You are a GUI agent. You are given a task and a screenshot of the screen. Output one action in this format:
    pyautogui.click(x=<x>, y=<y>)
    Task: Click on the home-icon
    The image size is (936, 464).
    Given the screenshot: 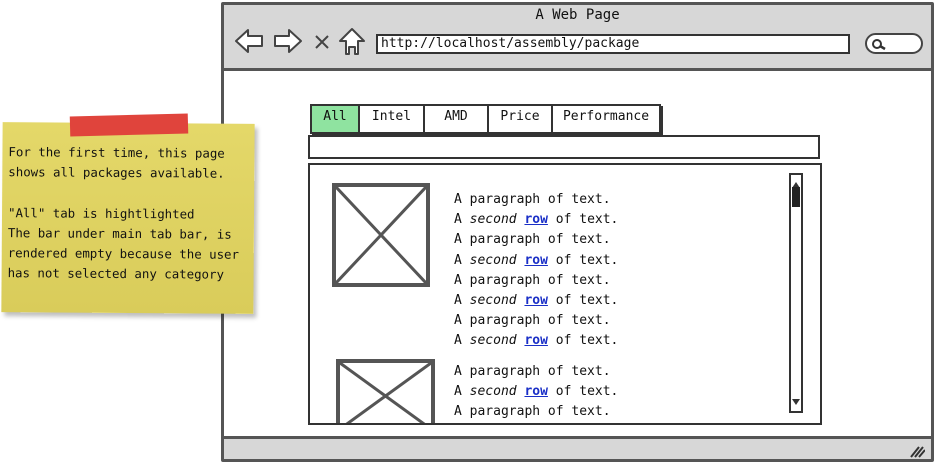 What is the action you would take?
    pyautogui.click(x=352, y=41)
    